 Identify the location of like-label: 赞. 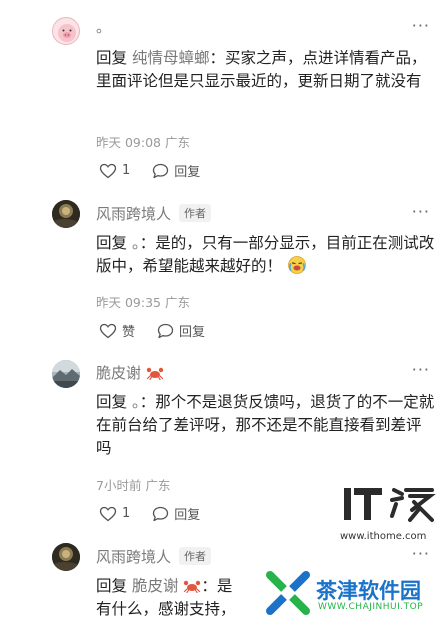
(129, 332).